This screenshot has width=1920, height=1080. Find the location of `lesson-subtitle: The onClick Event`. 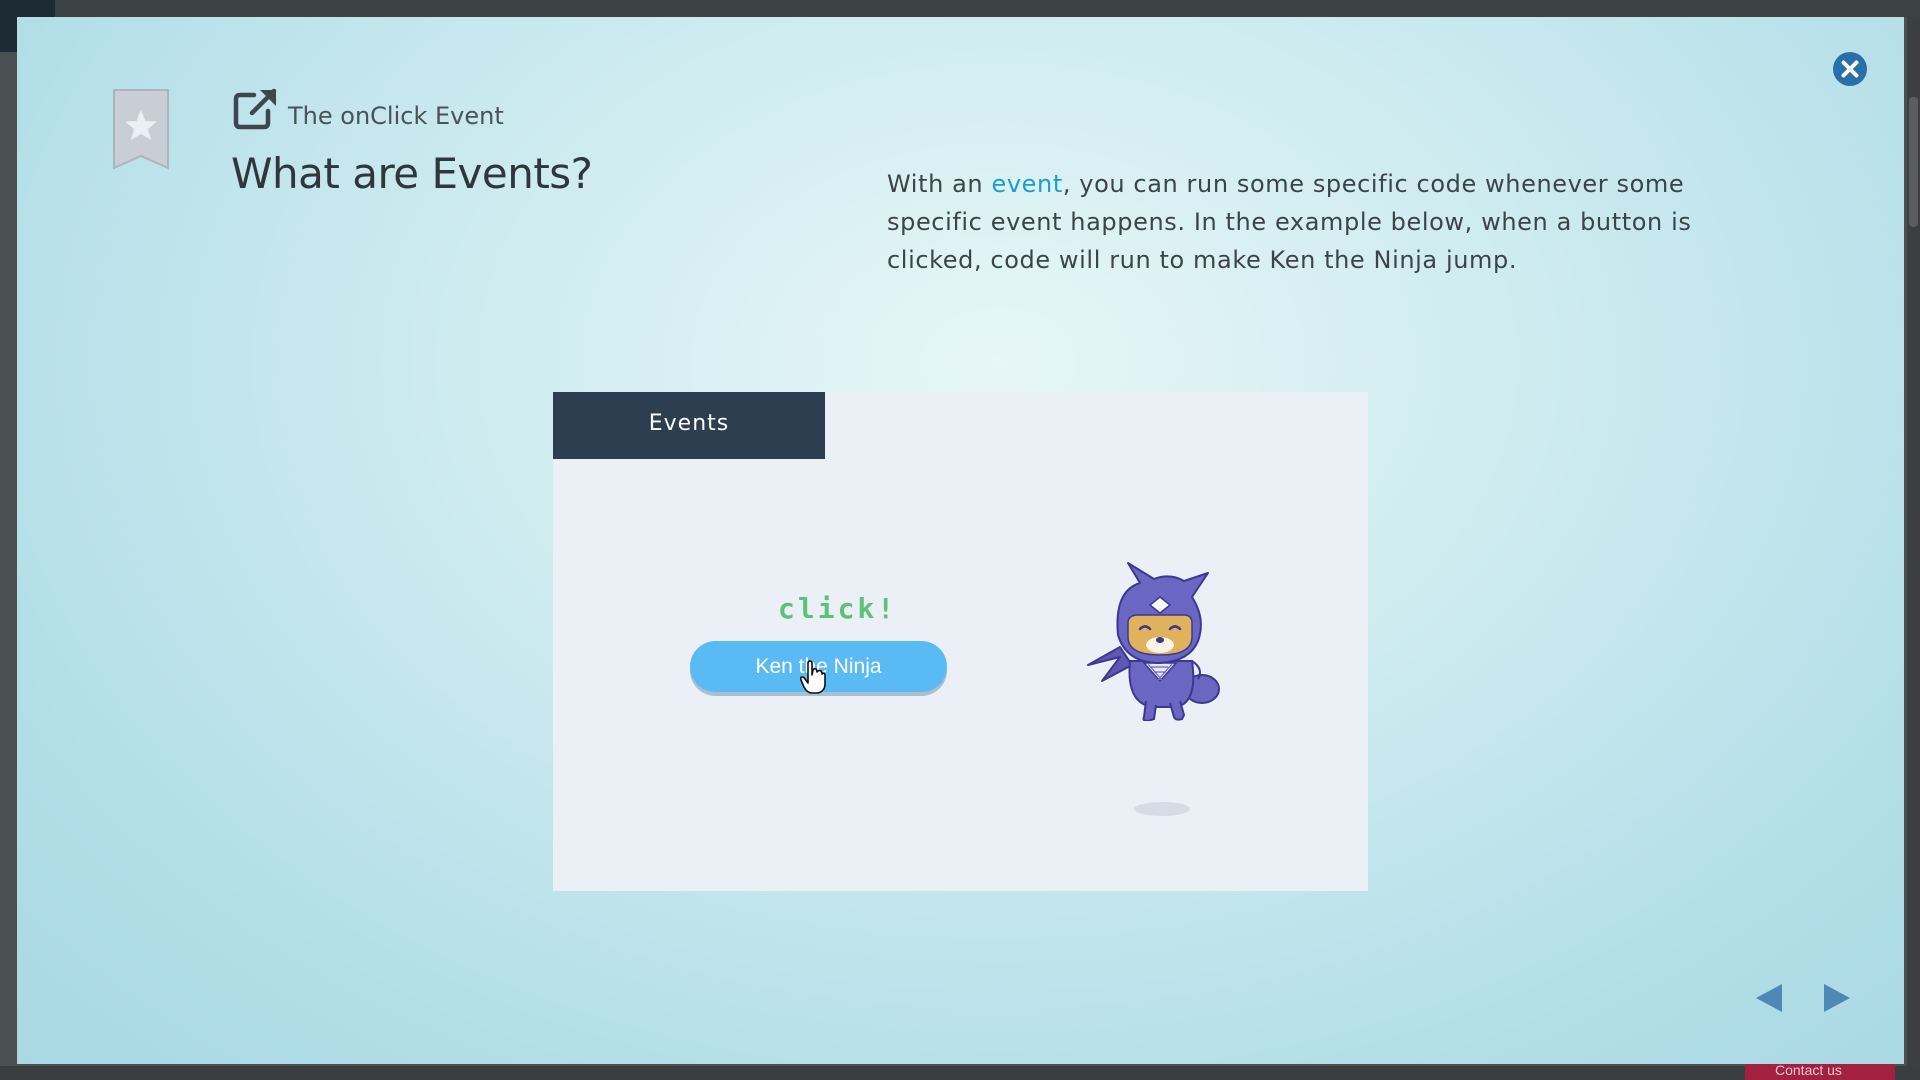

lesson-subtitle: The onClick Event is located at coordinates (396, 116).